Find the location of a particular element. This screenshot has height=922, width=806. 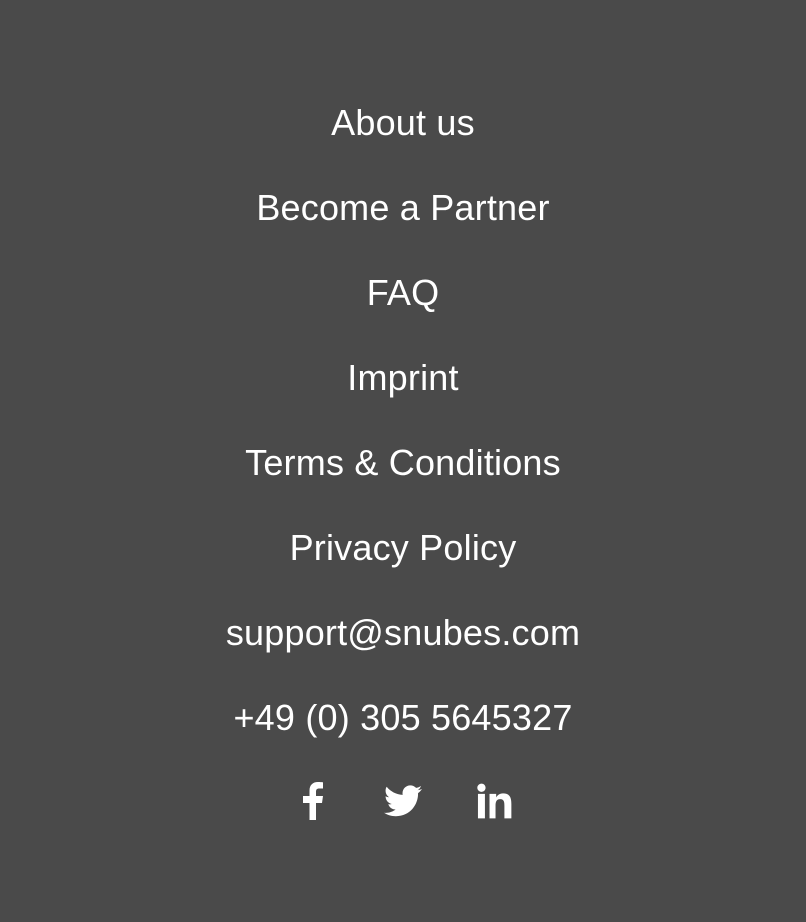

terms-conditions-link: Terms & Conditions is located at coordinates (403, 462).